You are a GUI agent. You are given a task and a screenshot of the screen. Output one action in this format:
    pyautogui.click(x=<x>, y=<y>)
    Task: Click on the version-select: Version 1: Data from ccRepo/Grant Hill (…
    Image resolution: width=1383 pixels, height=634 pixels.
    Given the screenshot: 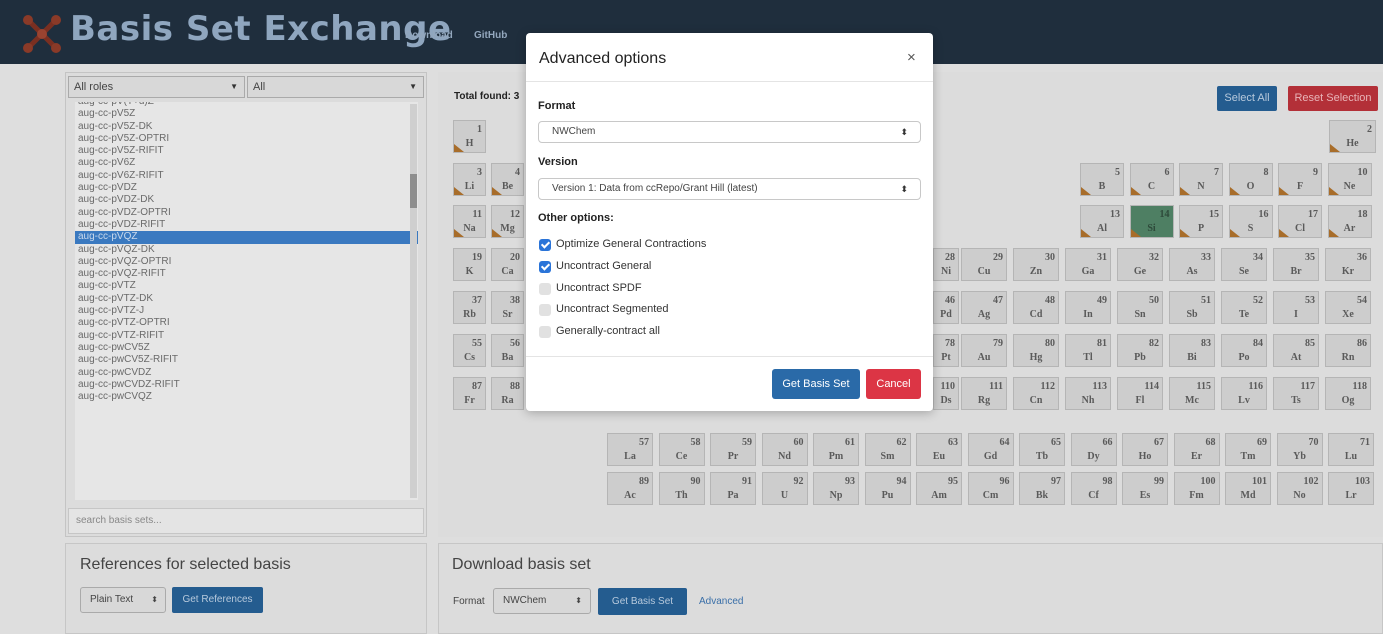 What is the action you would take?
    pyautogui.click(x=729, y=189)
    